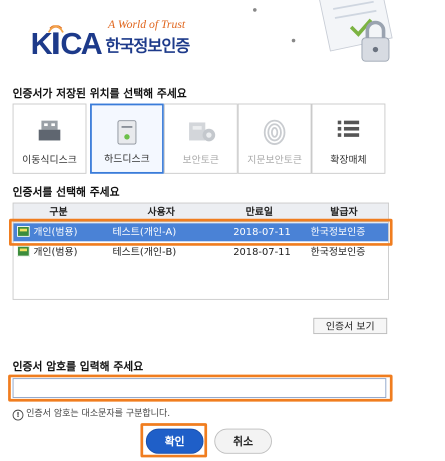  What do you see at coordinates (18, 415) in the screenshot?
I see `info-icon: !` at bounding box center [18, 415].